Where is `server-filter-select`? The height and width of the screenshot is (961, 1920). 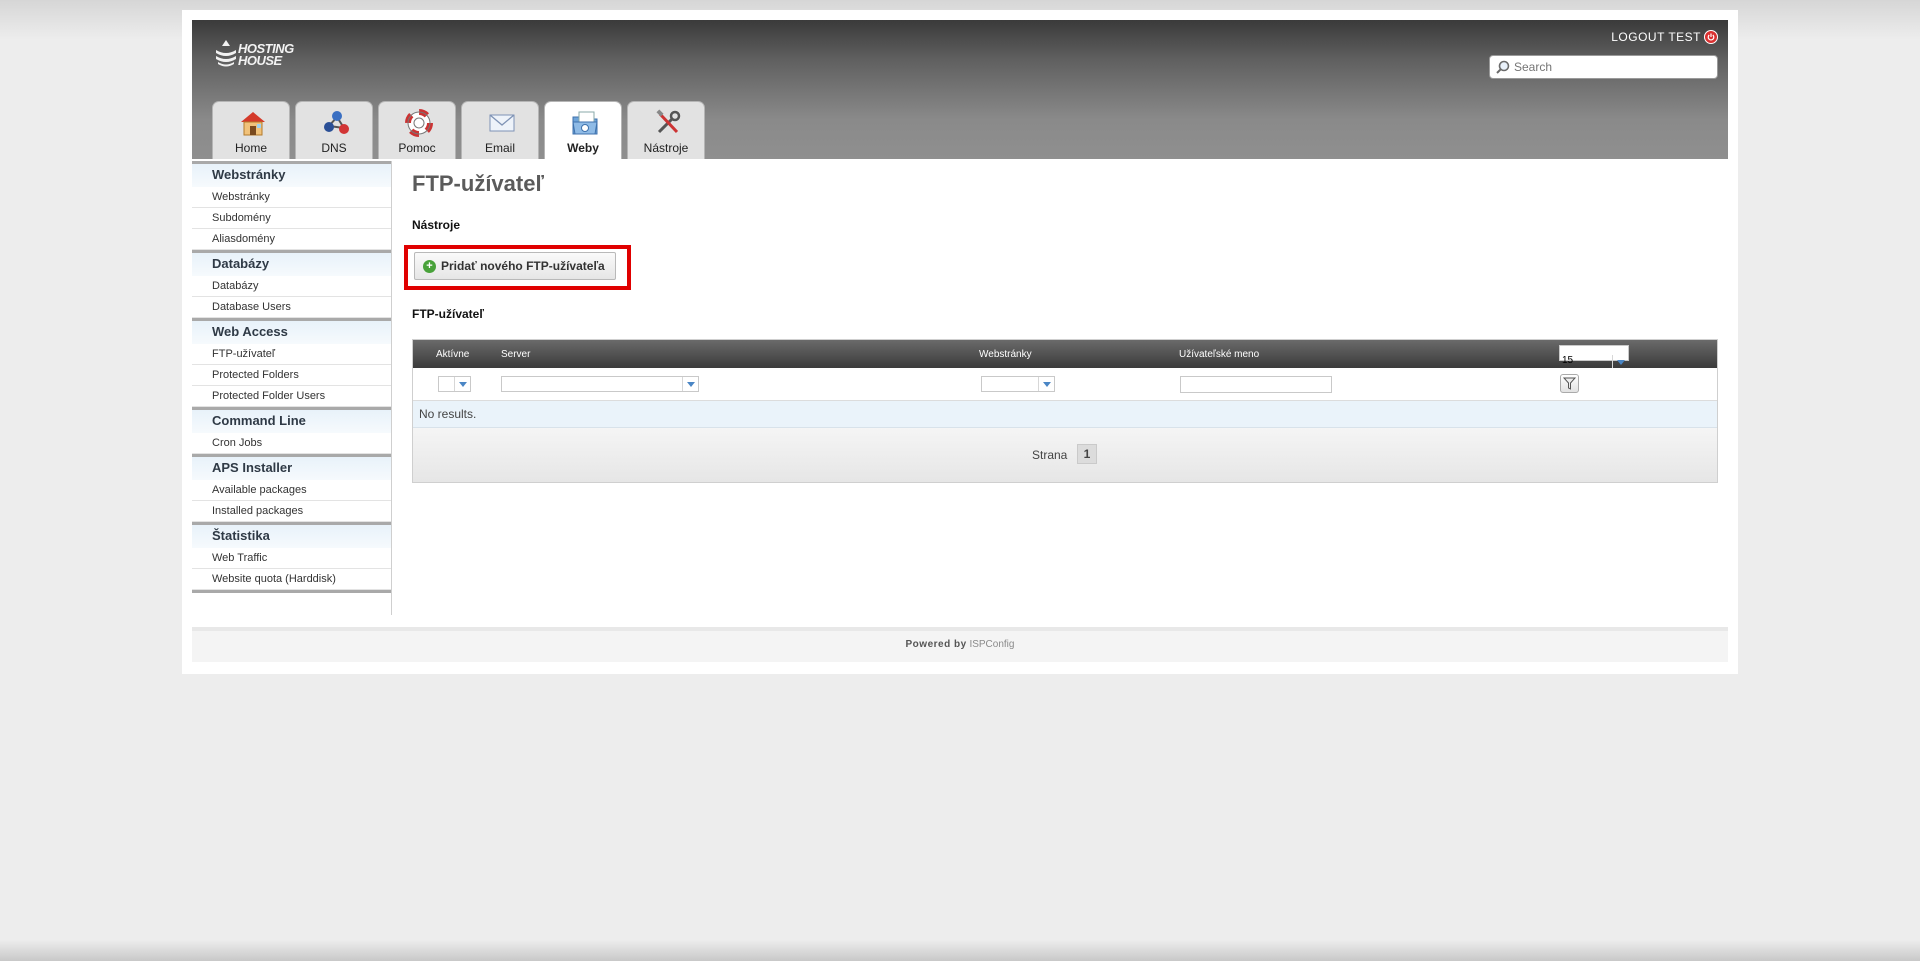
server-filter-select is located at coordinates (600, 384).